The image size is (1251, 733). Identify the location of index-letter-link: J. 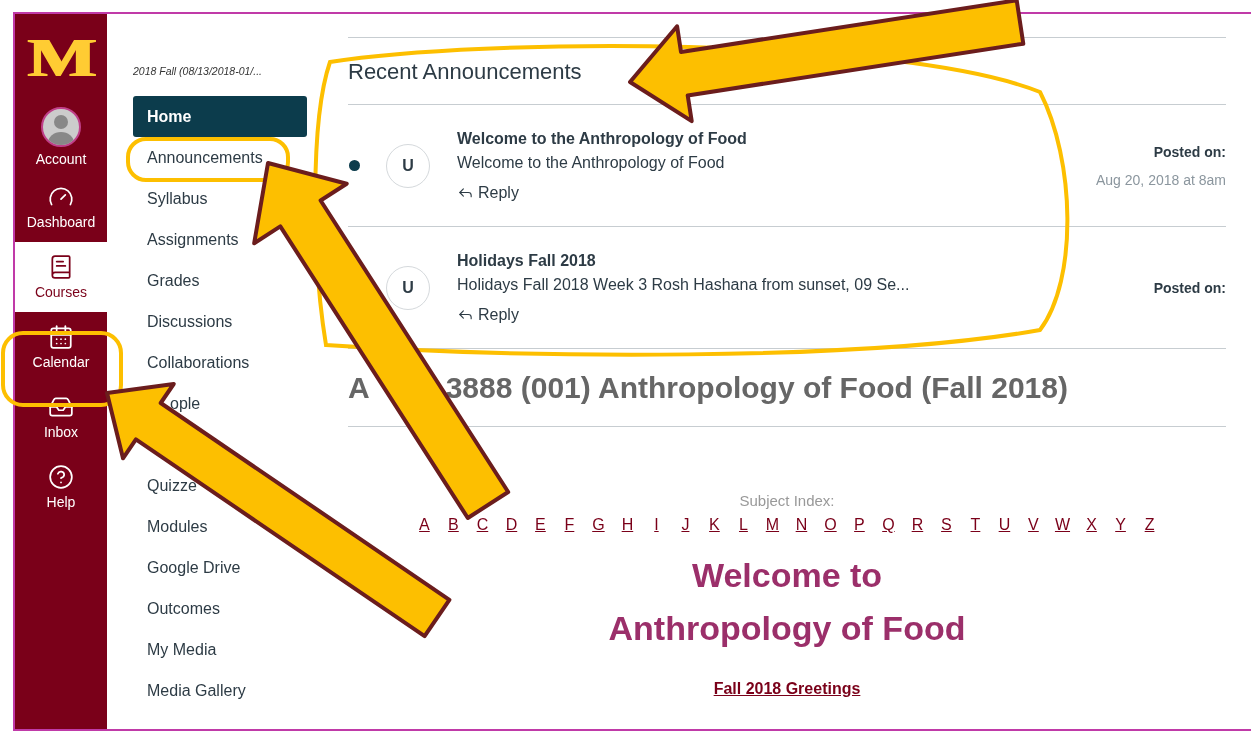
(685, 525).